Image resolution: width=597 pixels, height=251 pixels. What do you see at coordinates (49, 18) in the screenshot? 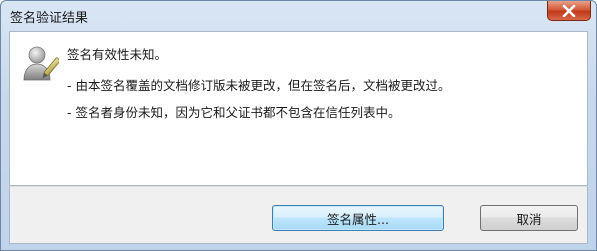
I see `dialog-title: 签名验证结果` at bounding box center [49, 18].